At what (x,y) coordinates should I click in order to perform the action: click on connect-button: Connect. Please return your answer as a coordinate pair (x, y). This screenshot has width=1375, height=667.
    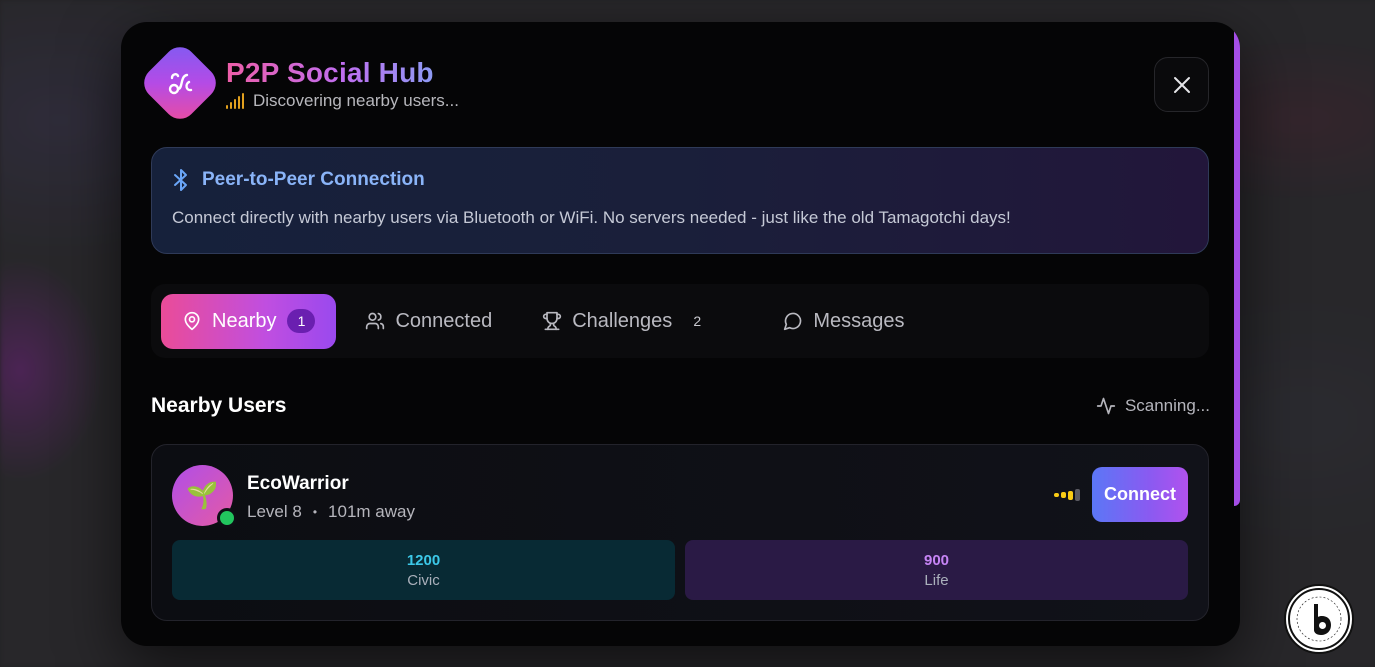
    Looking at the image, I should click on (1140, 494).